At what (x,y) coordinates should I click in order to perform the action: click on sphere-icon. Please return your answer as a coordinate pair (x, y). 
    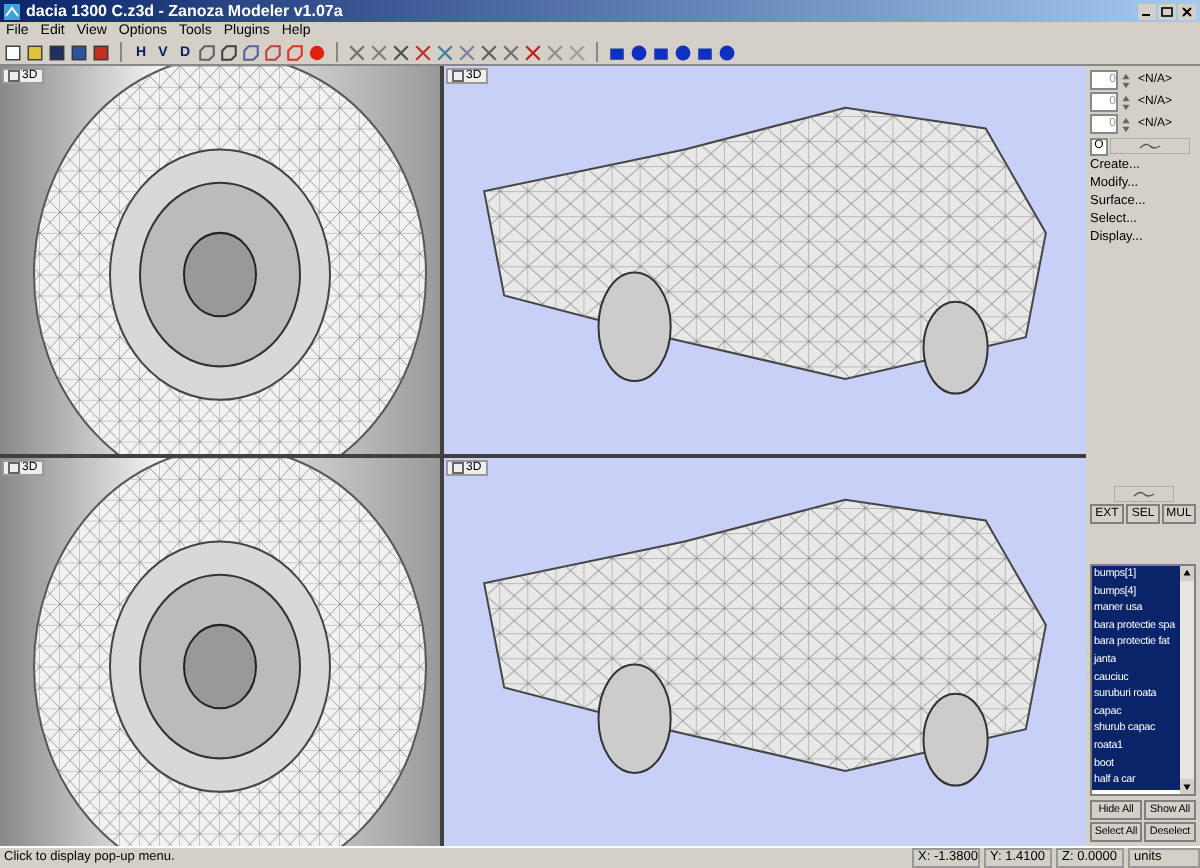
    Looking at the image, I should click on (317, 52).